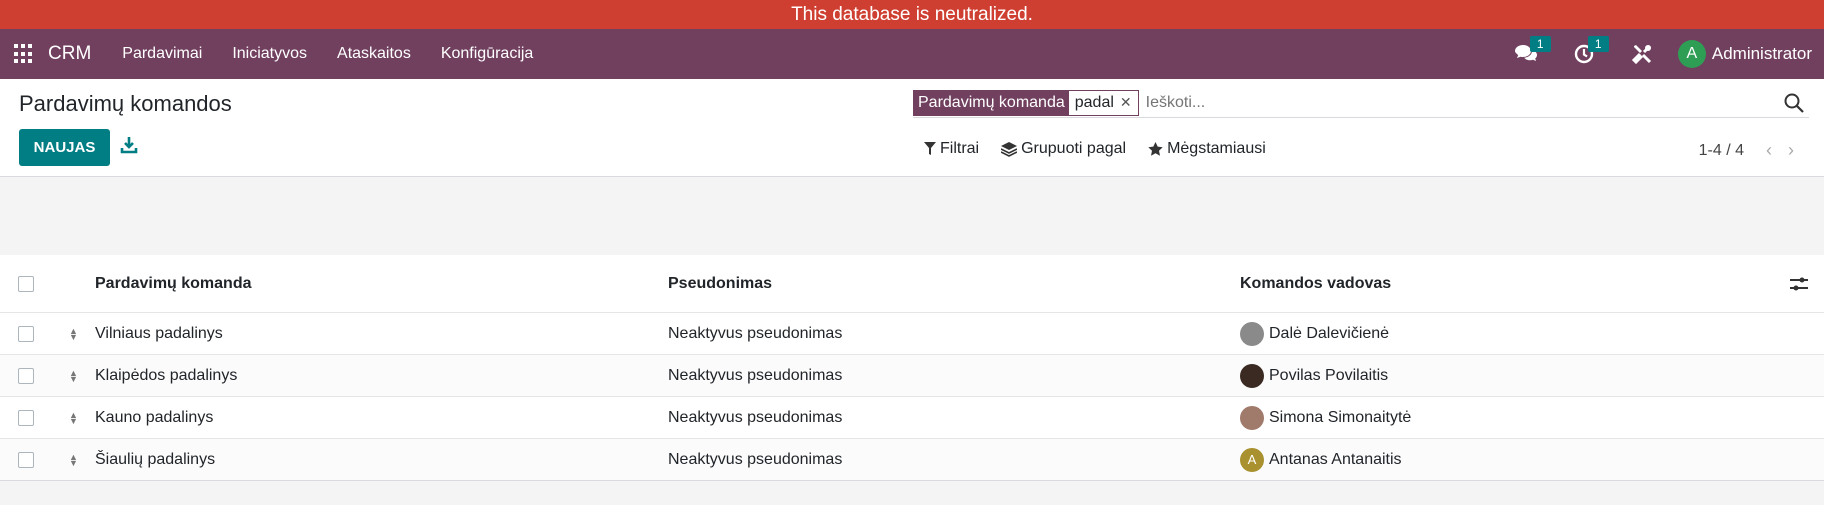  What do you see at coordinates (1746, 150) in the screenshot?
I see `pager: 1-4 / 4 ‹ ›` at bounding box center [1746, 150].